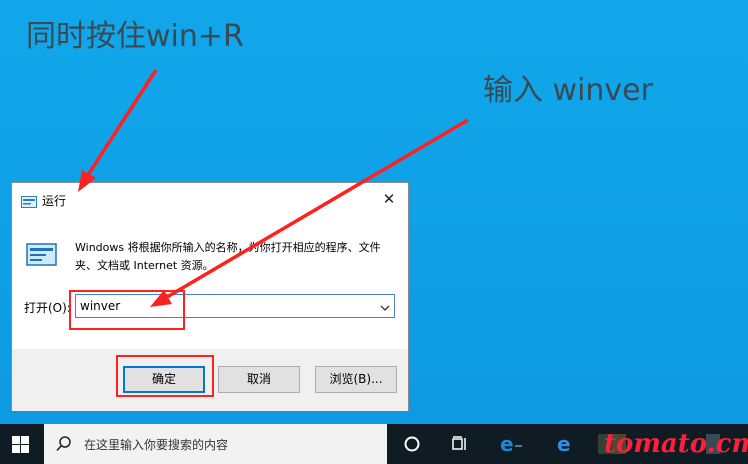 This screenshot has width=748, height=464. Describe the element at coordinates (20, 444) in the screenshot. I see `windows-start-icon` at that location.